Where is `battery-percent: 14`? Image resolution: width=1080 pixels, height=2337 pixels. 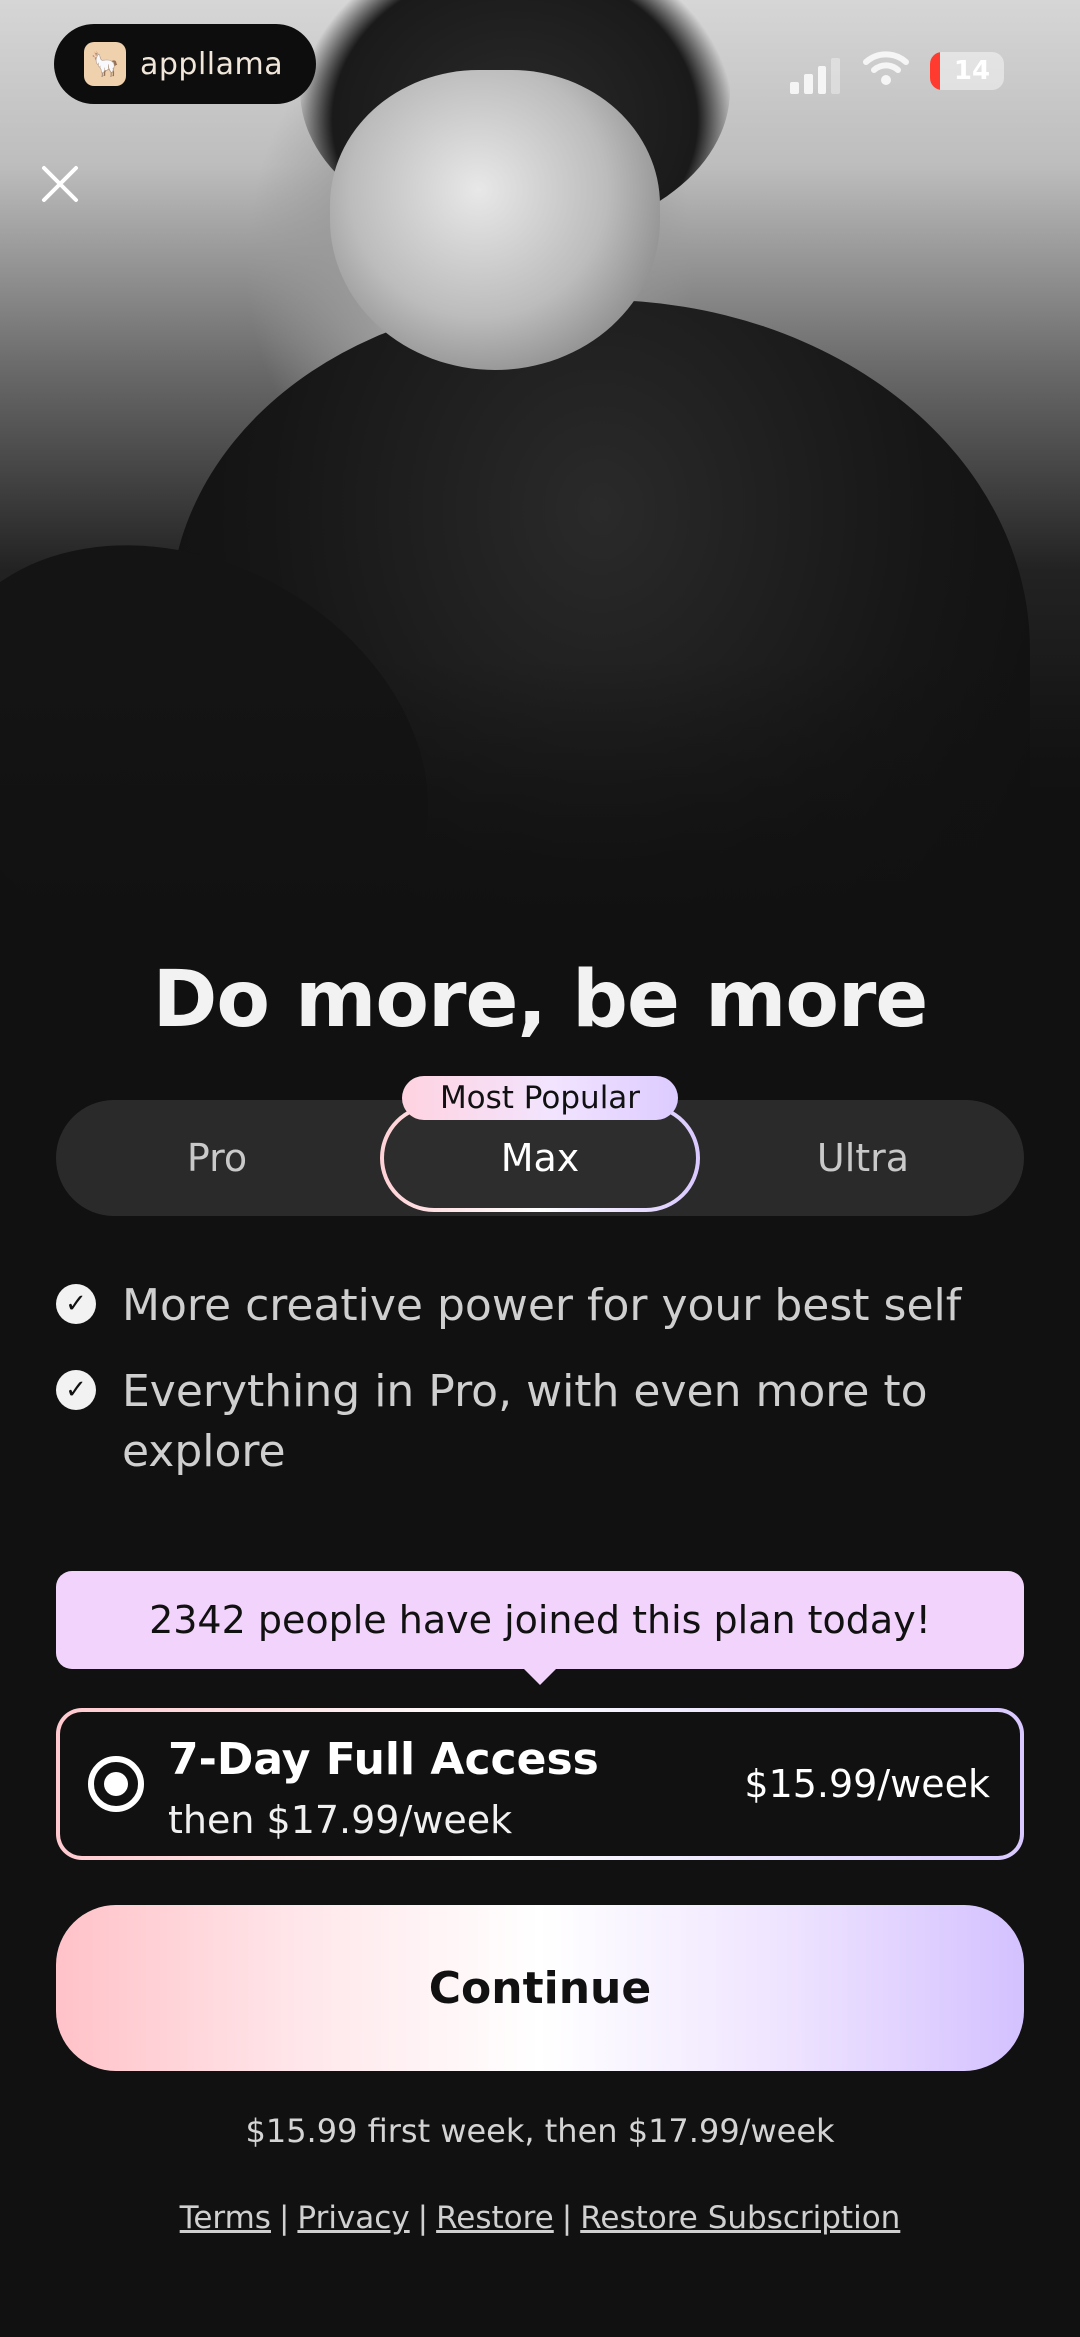
battery-percent: 14 is located at coordinates (972, 71).